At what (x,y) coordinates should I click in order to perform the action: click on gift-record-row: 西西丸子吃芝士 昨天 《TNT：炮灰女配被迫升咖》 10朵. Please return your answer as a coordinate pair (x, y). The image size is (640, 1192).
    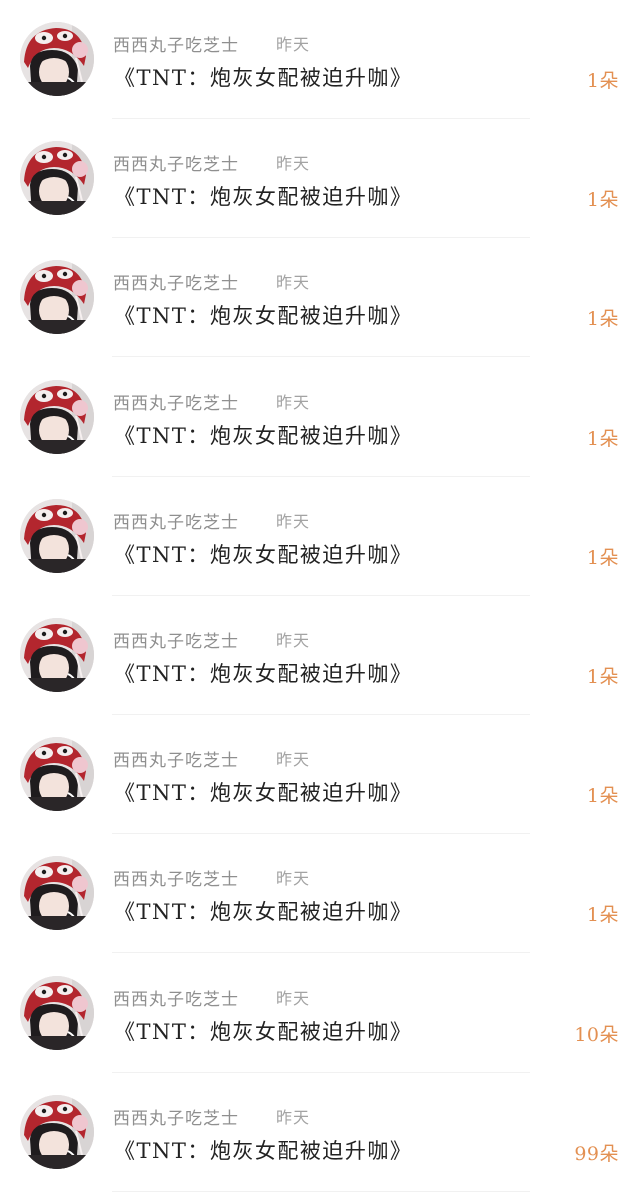
    Looking at the image, I should click on (320, 1013).